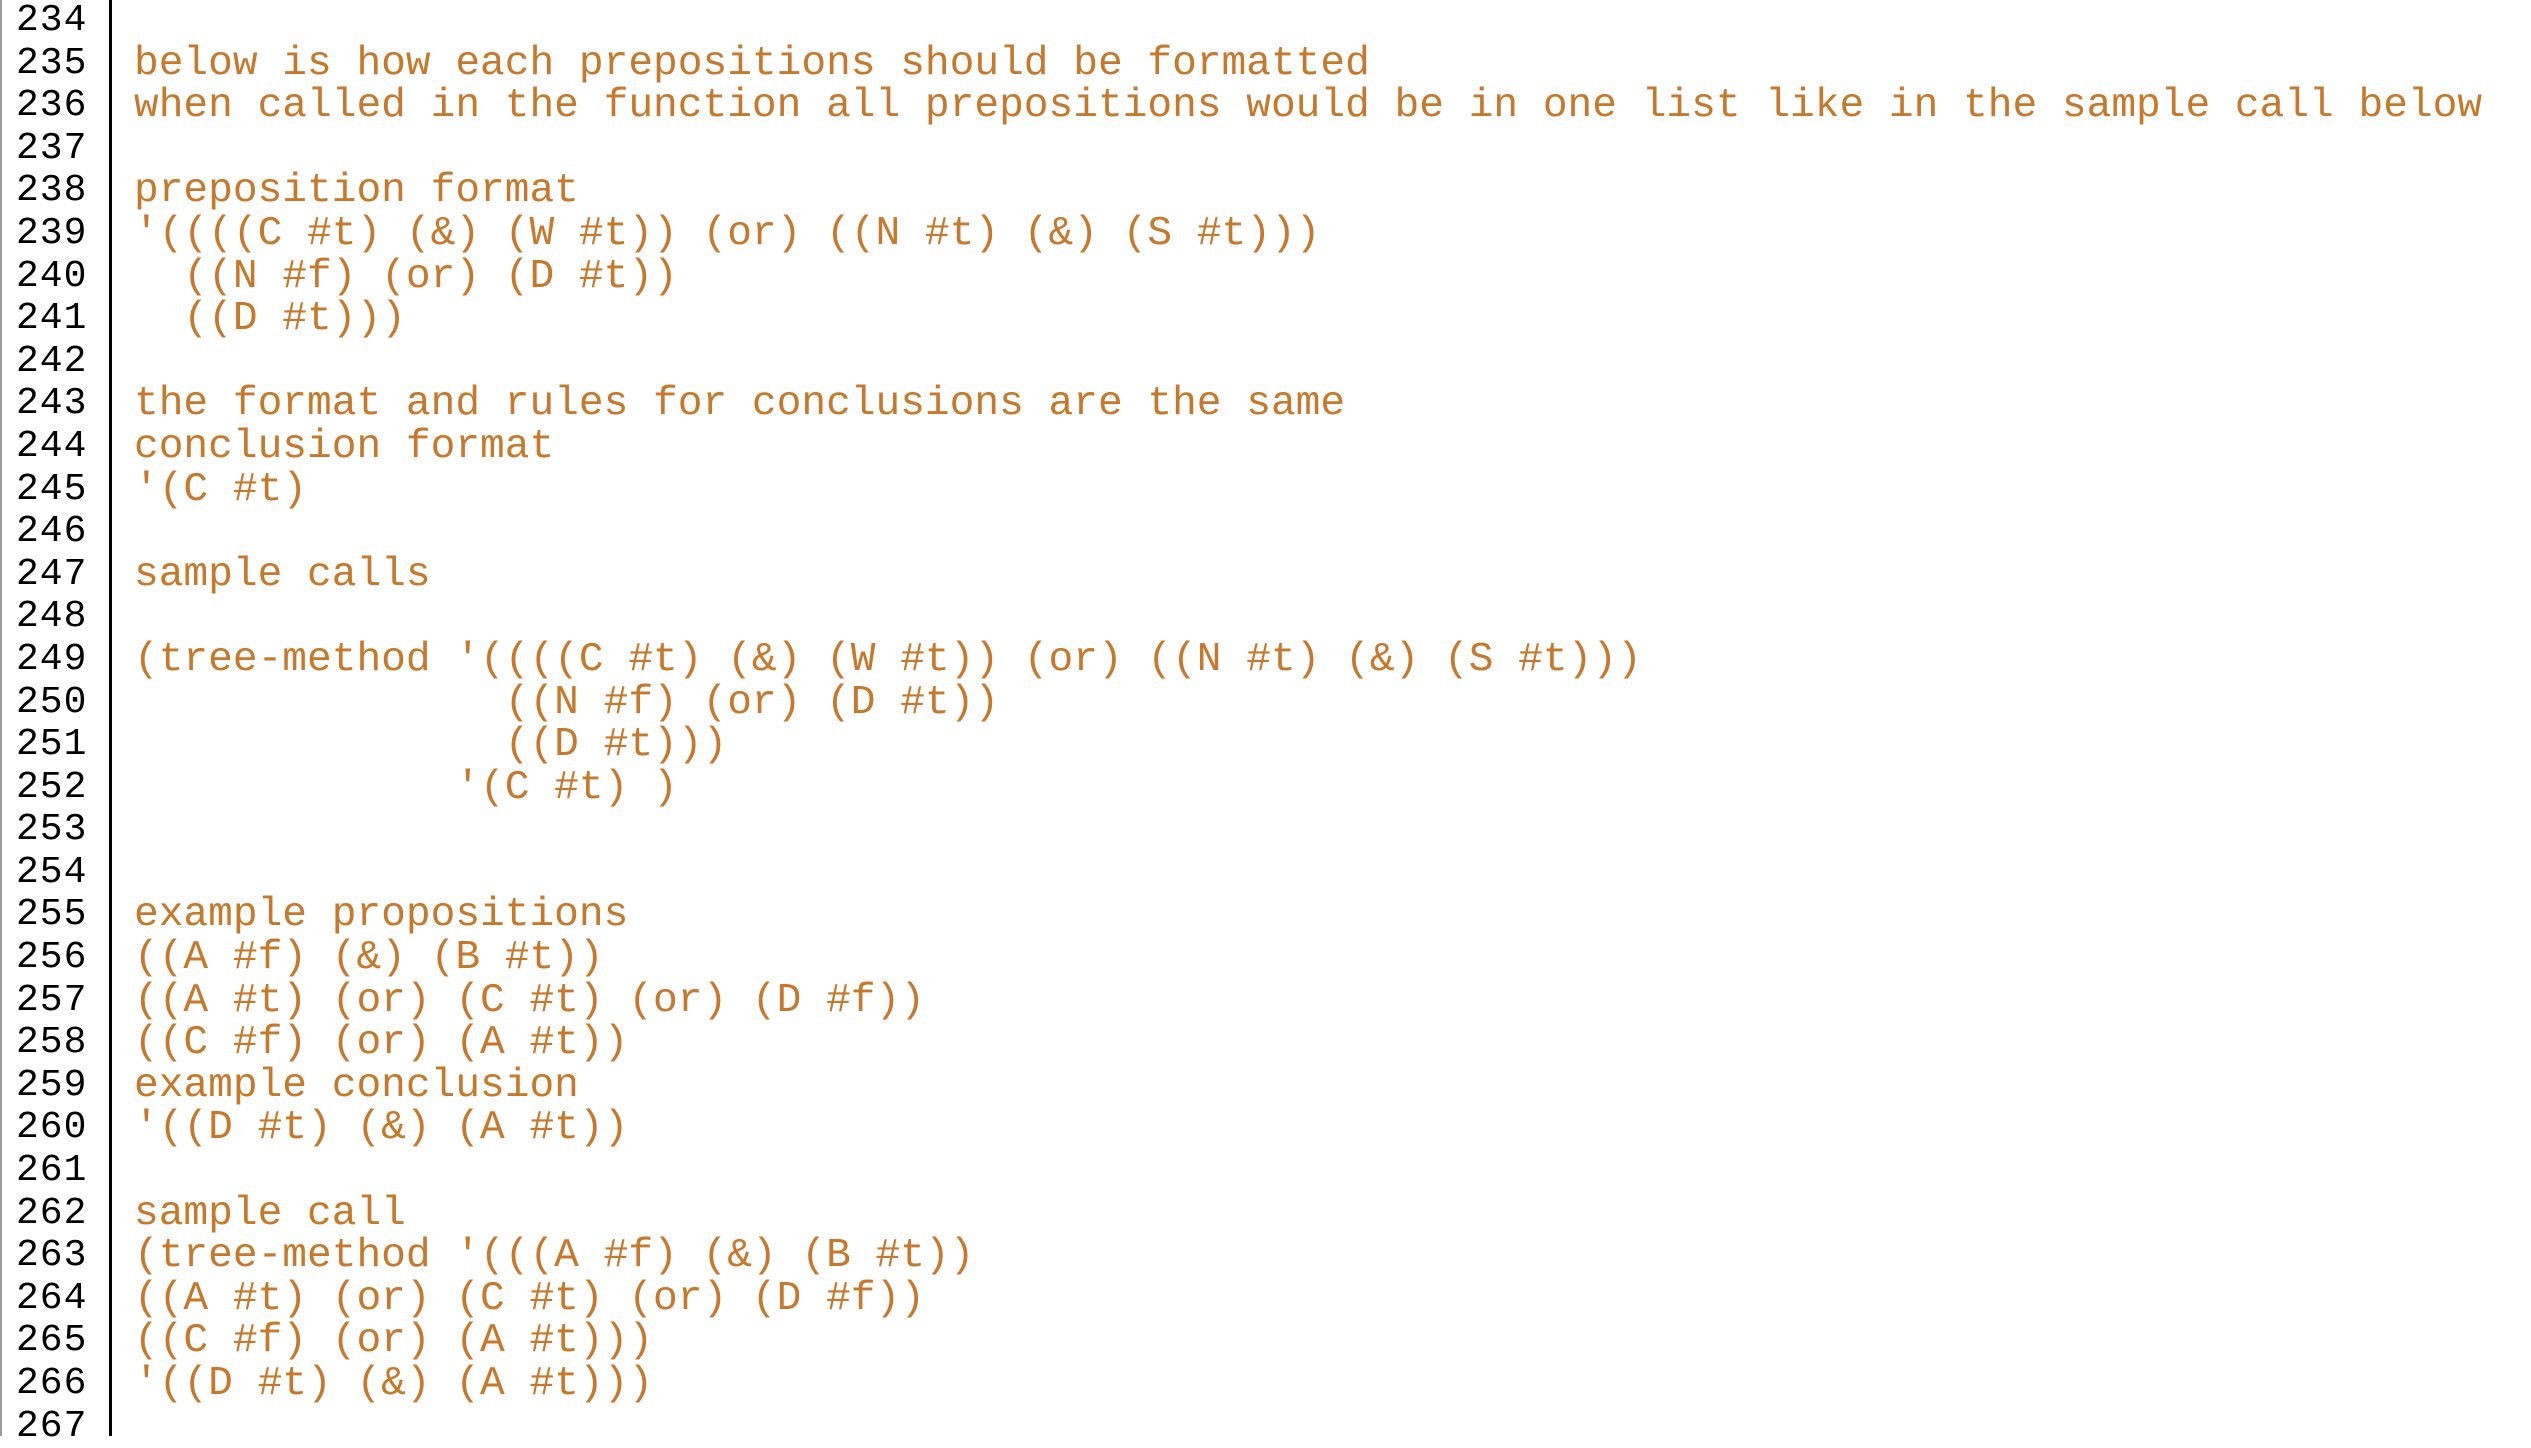 The width and height of the screenshot is (2531, 1448). I want to click on line-number: 237, so click(52, 148).